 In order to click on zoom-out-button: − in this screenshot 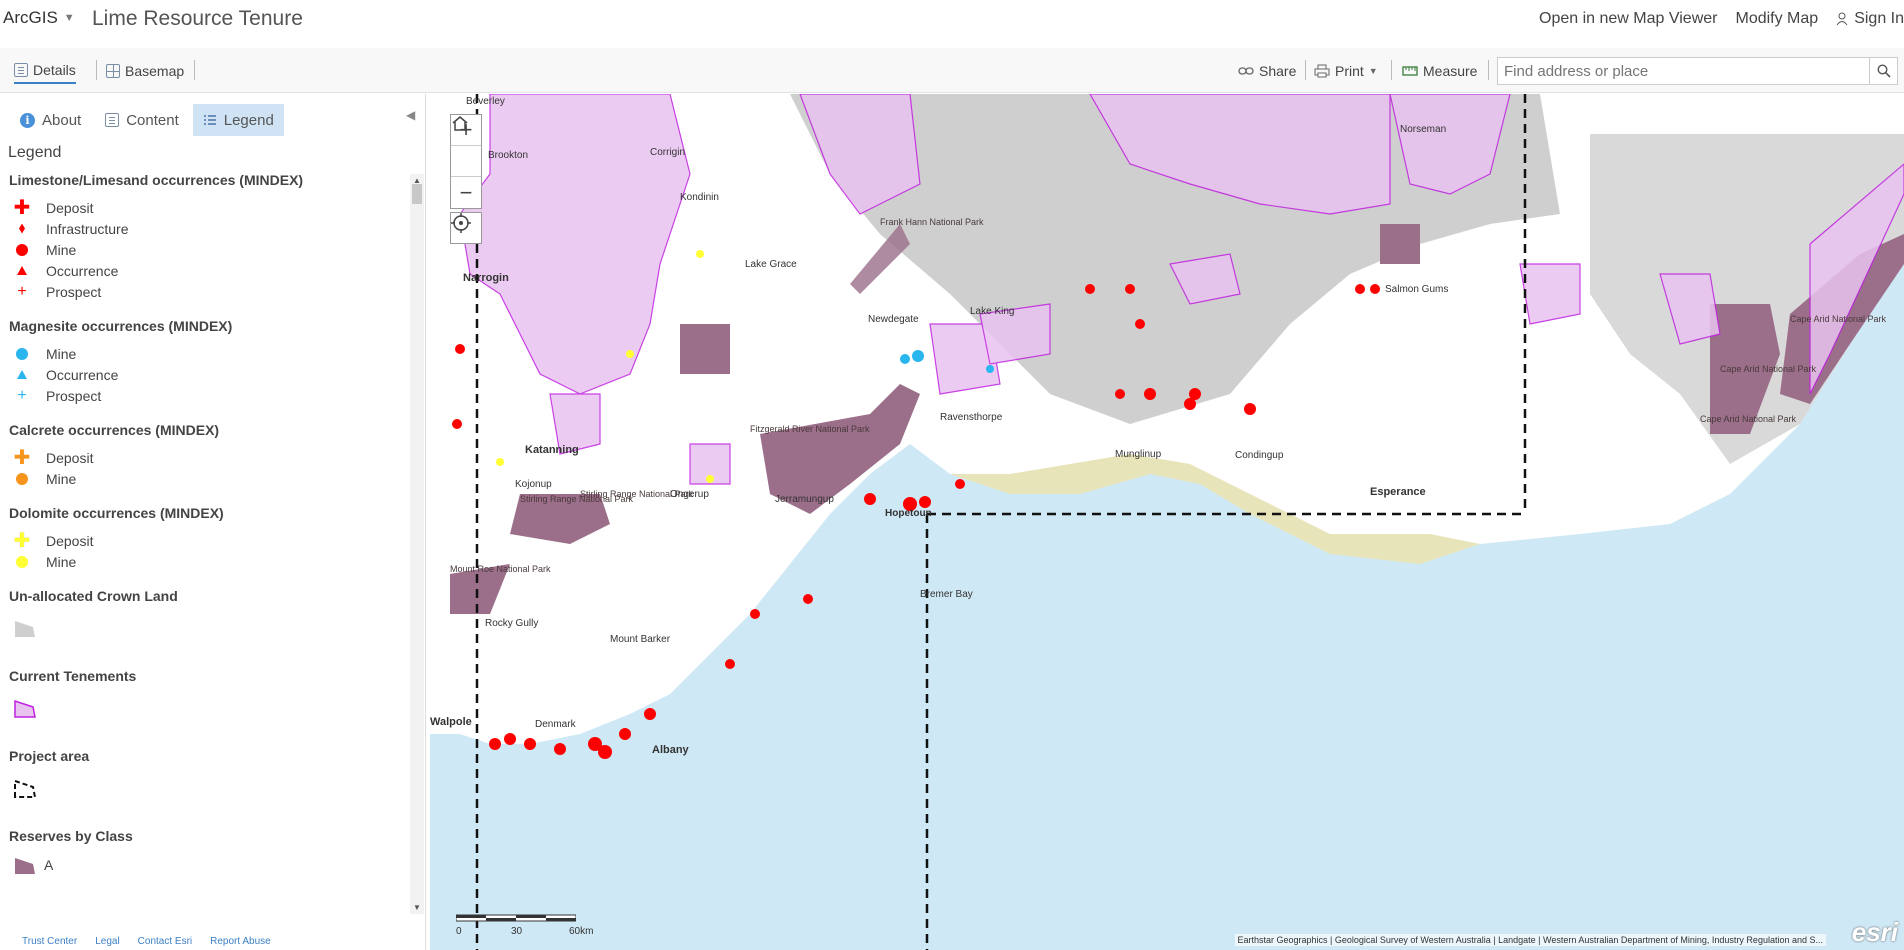, I will do `click(466, 192)`.